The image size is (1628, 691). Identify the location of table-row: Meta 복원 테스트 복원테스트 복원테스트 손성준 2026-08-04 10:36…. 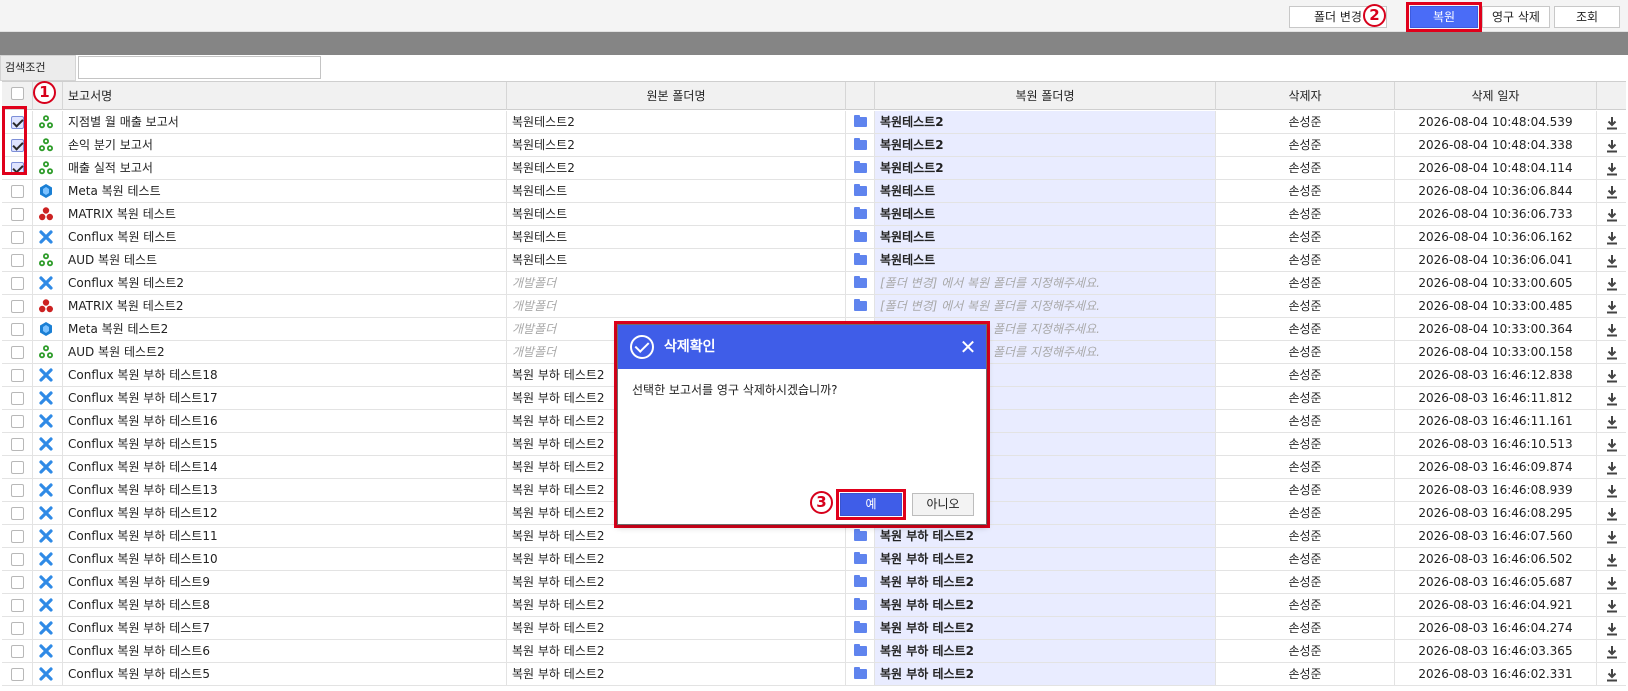
(814, 191).